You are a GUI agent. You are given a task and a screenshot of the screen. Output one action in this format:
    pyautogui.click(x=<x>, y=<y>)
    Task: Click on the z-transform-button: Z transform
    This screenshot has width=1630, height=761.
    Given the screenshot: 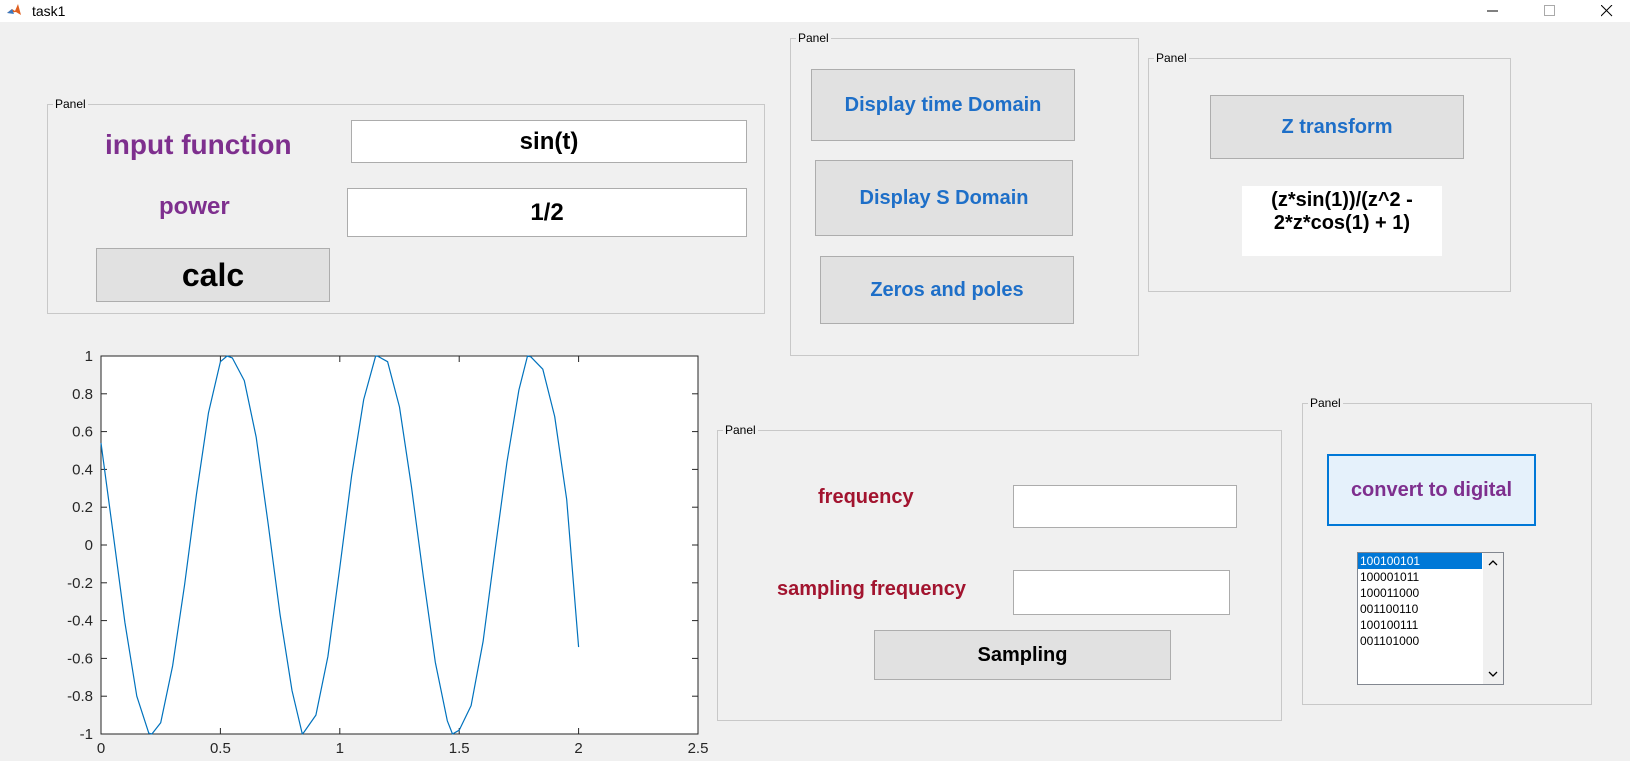 What is the action you would take?
    pyautogui.click(x=1337, y=127)
    